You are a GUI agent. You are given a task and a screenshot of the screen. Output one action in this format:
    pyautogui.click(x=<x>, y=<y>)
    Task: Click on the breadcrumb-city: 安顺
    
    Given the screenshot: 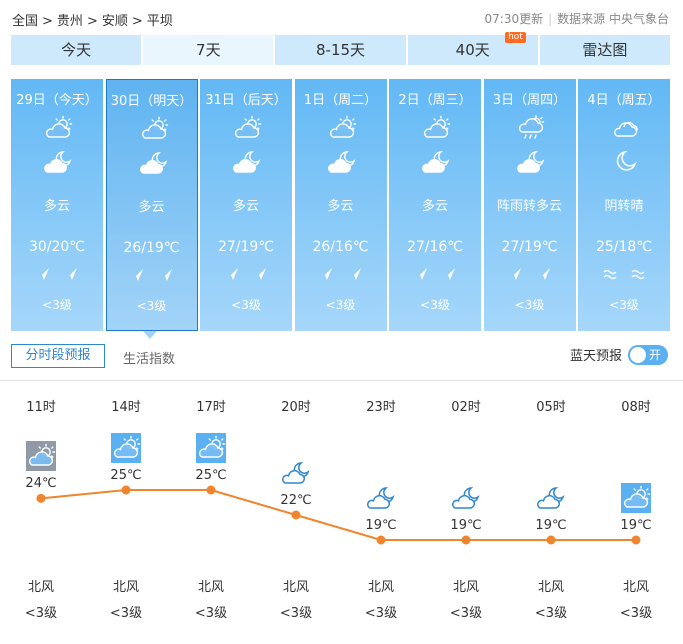 What is the action you would take?
    pyautogui.click(x=115, y=21)
    